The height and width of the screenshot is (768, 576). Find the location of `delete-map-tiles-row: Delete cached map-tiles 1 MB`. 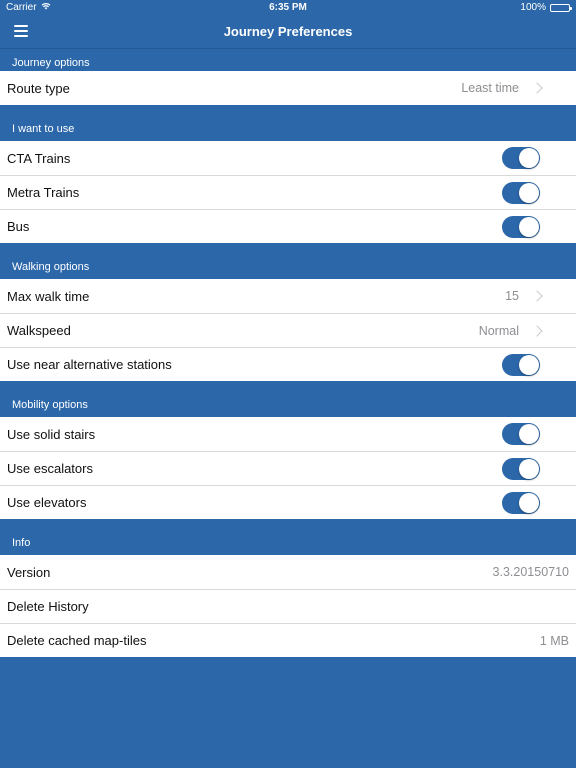

delete-map-tiles-row: Delete cached map-tiles 1 MB is located at coordinates (288, 640).